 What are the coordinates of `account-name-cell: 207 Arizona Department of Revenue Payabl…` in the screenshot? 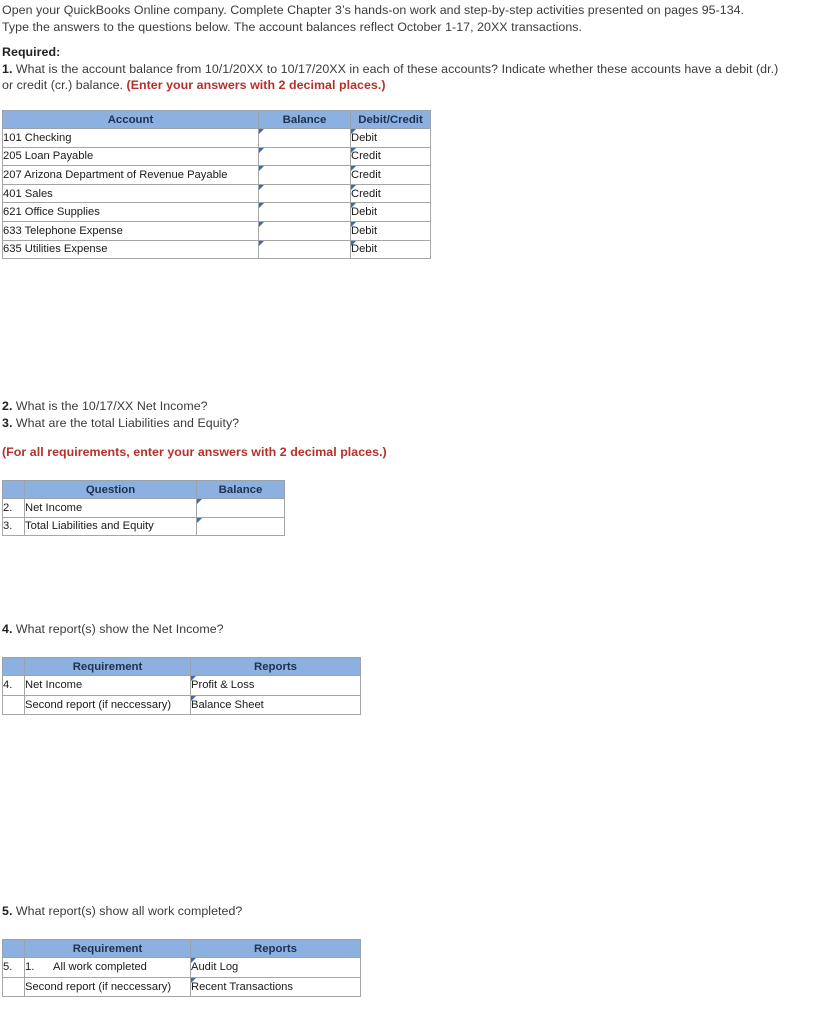 It's located at (130, 175).